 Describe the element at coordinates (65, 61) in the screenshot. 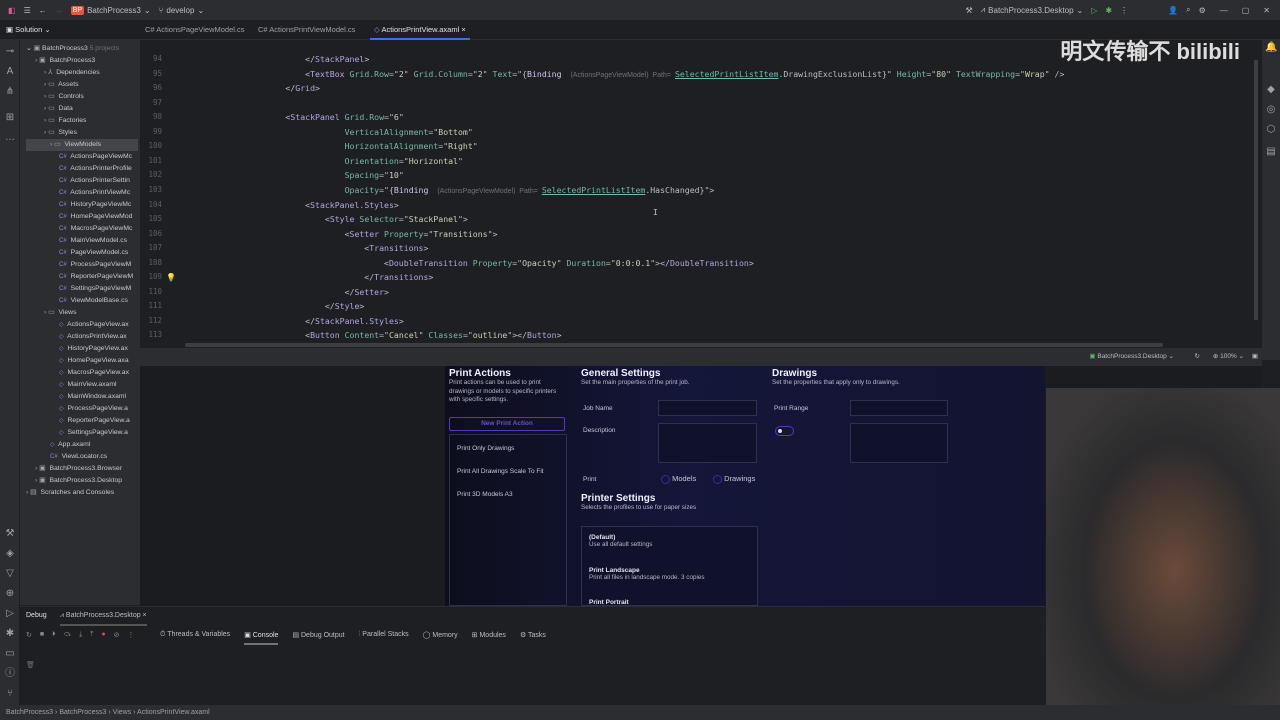

I see `tree-item: › ▣ BatchProcess3` at that location.